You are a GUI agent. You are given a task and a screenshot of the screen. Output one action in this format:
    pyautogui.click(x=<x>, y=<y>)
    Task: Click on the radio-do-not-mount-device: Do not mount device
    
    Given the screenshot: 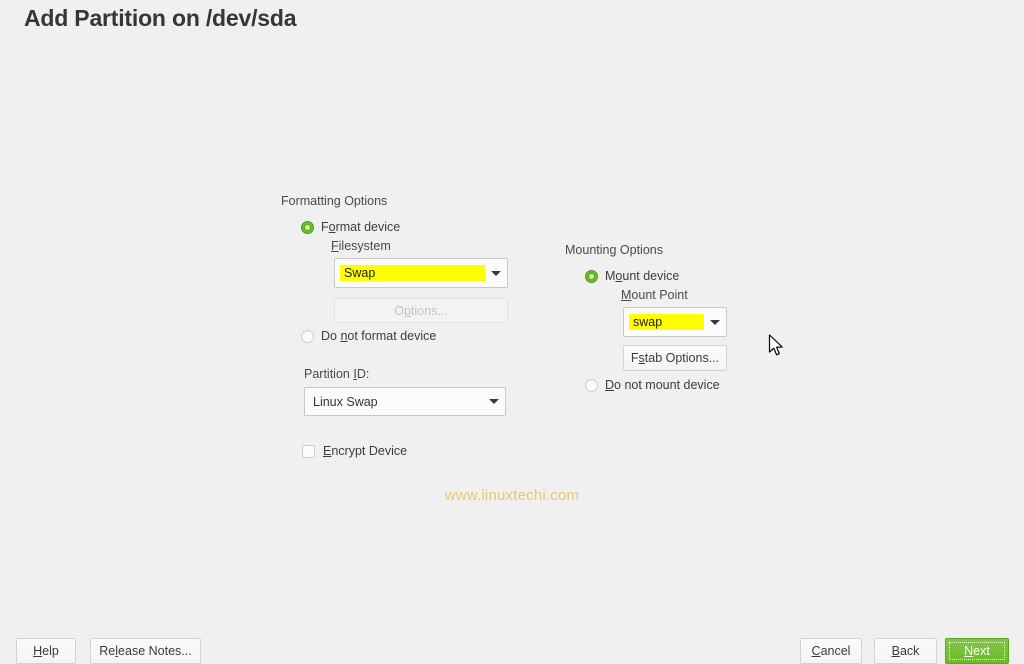 What is the action you would take?
    pyautogui.click(x=652, y=385)
    